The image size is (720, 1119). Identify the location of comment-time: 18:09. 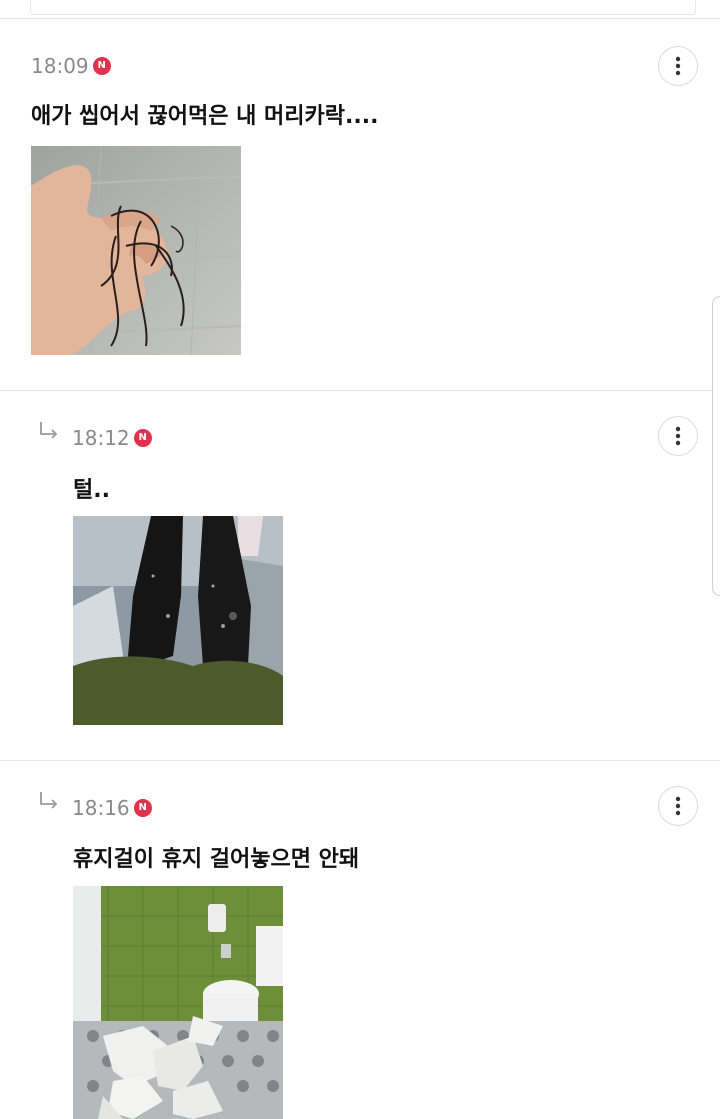
(60, 66).